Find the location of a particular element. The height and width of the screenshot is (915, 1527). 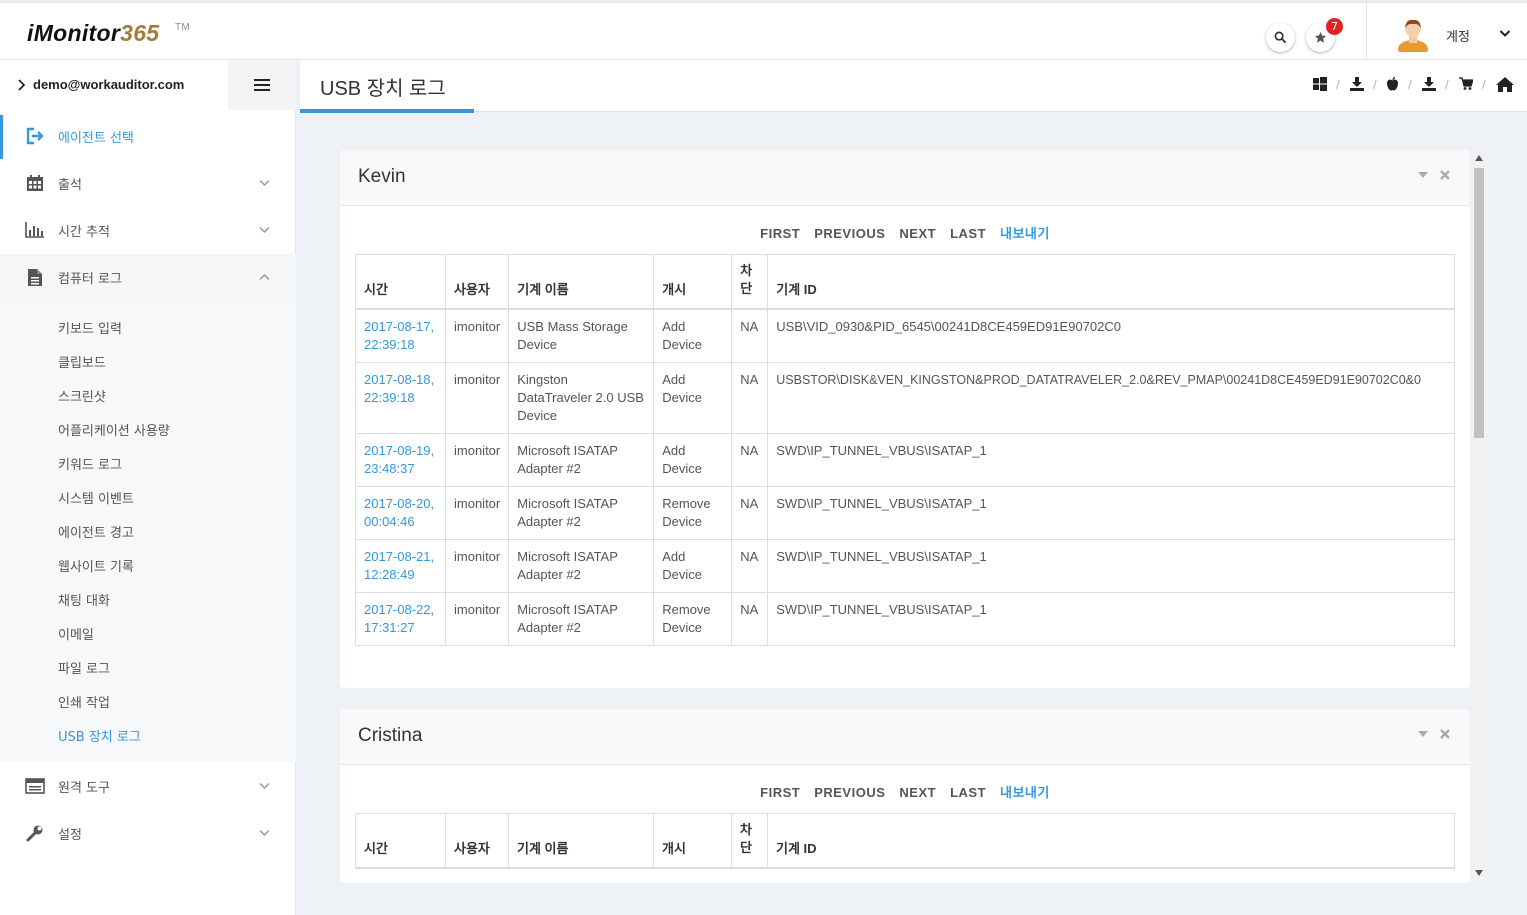

time-cell: 2017-08-18, 22:39:18 is located at coordinates (400, 397).